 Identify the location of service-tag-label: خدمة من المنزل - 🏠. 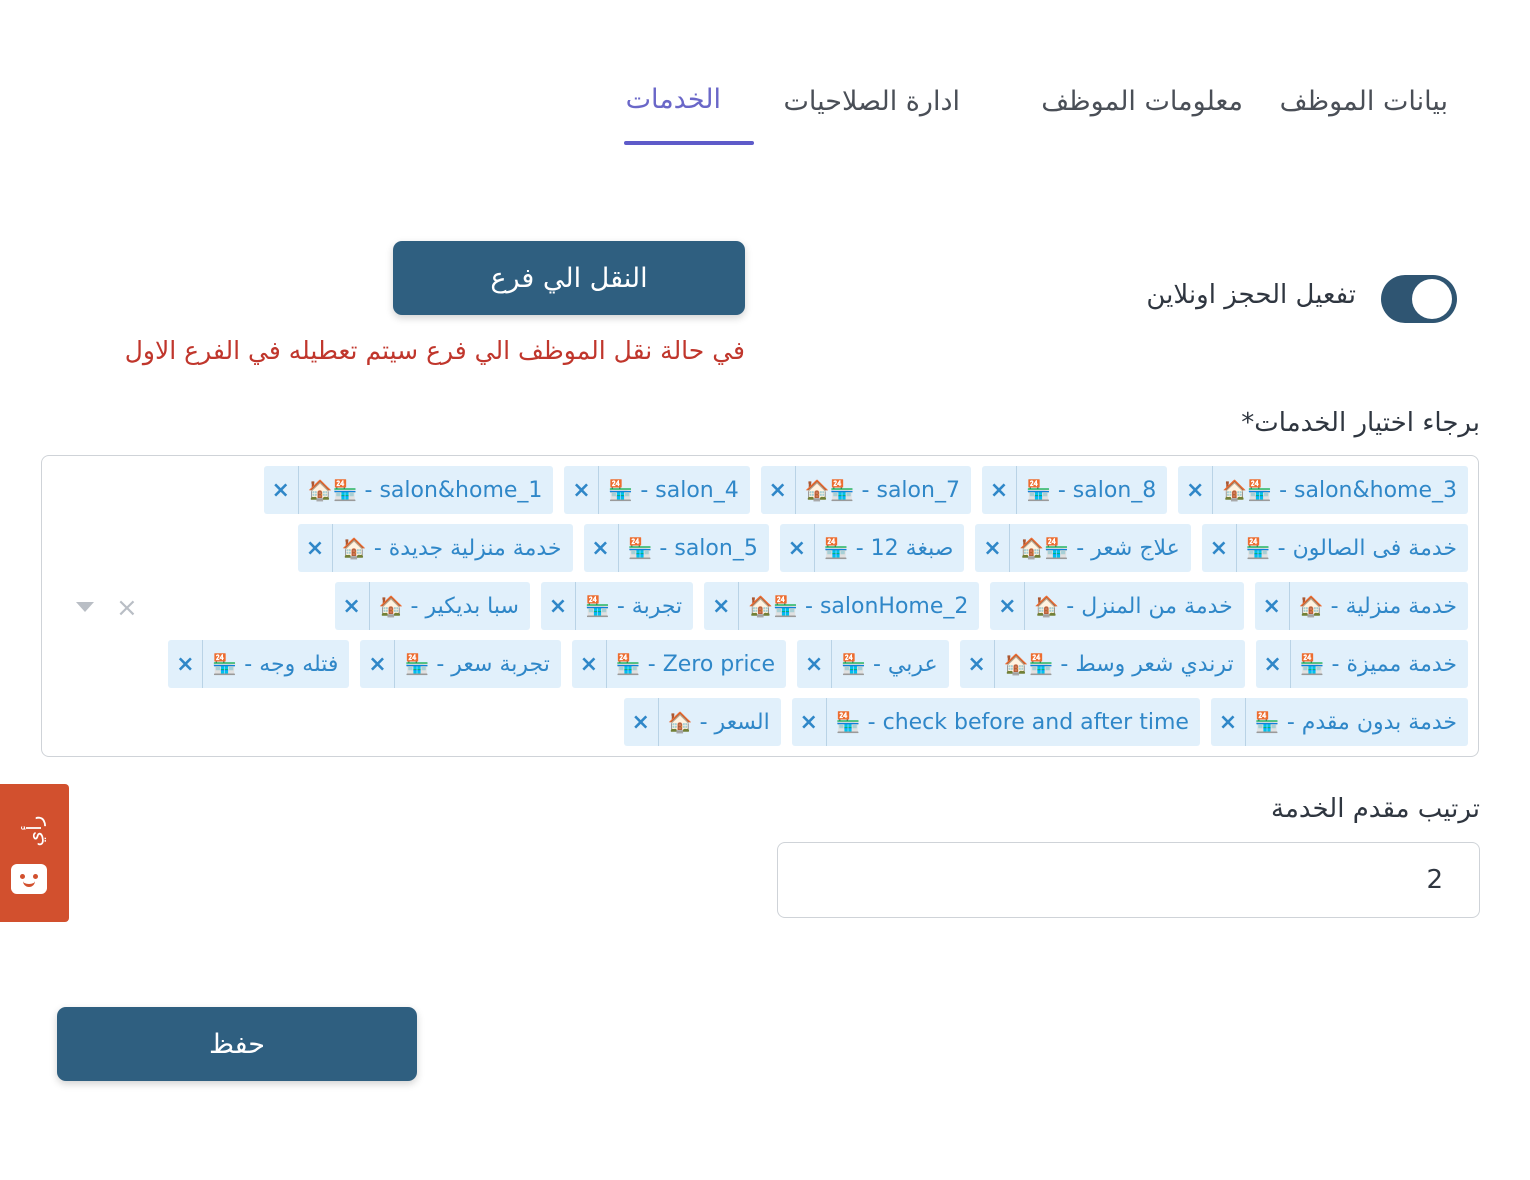
(1134, 606).